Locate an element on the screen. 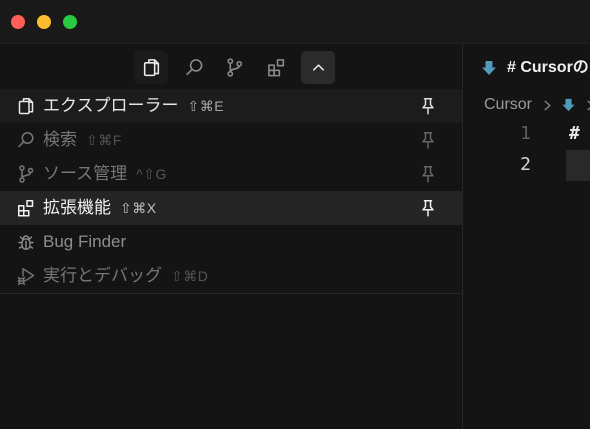 Image resolution: width=590 pixels, height=429 pixels. view-item-source-control: ソース管理 ^⇧G is located at coordinates (231, 174).